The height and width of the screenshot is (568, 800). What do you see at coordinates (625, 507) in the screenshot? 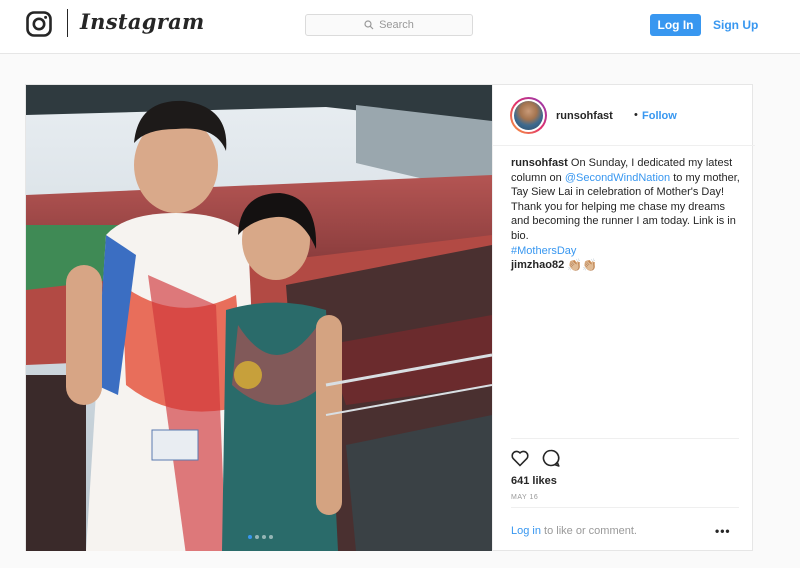
I see `footer-divider` at bounding box center [625, 507].